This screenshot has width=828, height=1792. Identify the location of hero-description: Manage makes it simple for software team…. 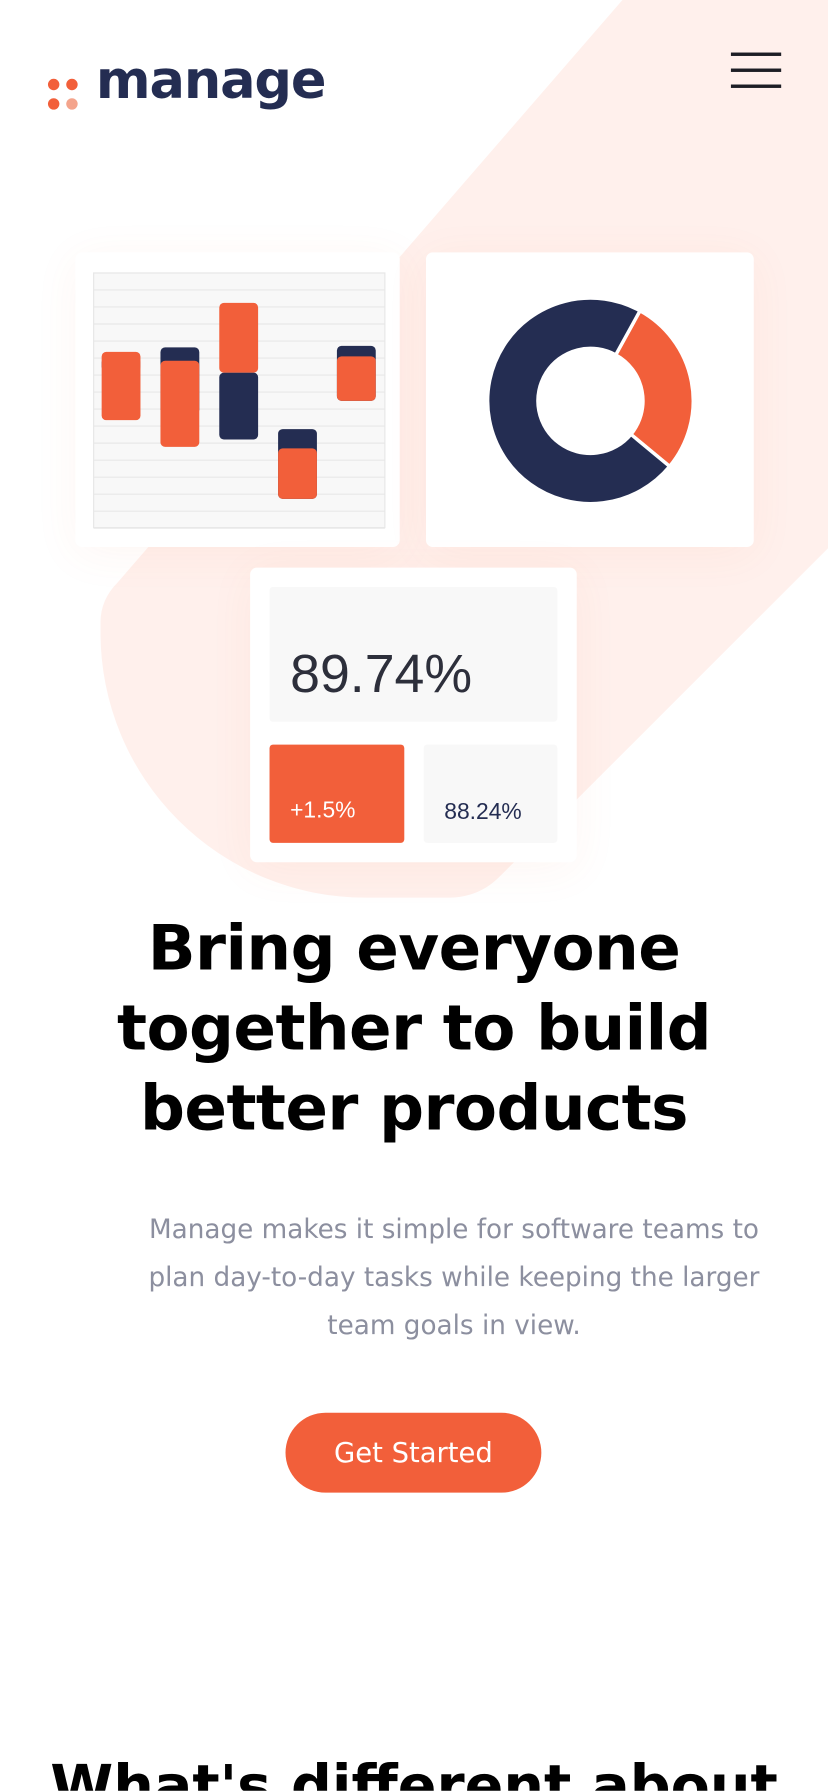
(454, 1278).